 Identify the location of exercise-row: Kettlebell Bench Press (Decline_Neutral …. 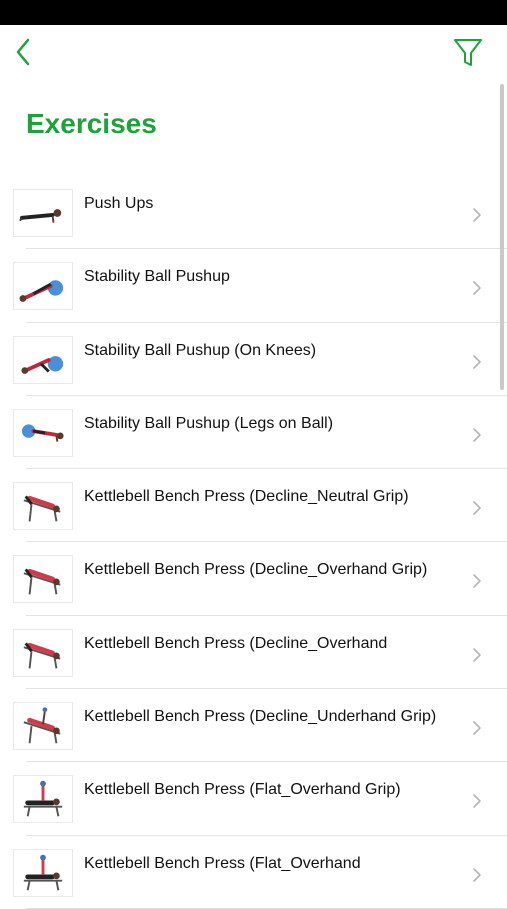
(253, 506).